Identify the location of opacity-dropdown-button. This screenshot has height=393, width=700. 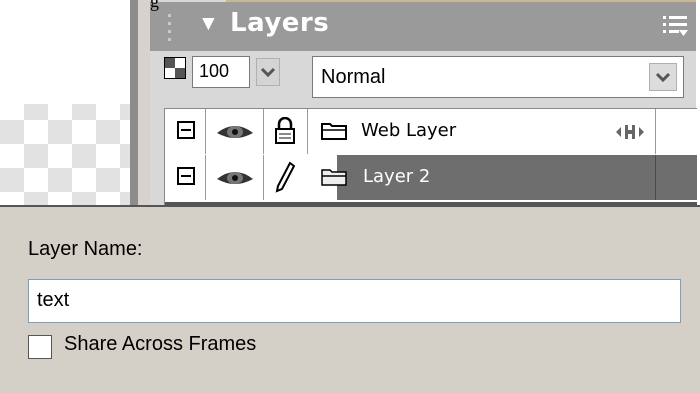
(268, 72).